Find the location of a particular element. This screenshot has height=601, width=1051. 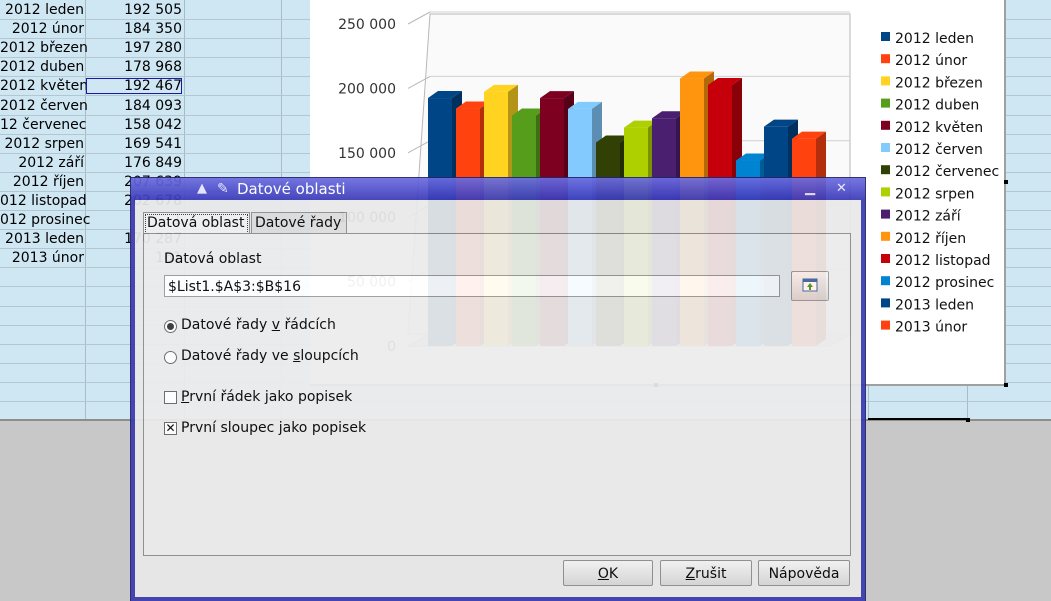

table-row: 2012 květen 192 467 is located at coordinates (93, 86).